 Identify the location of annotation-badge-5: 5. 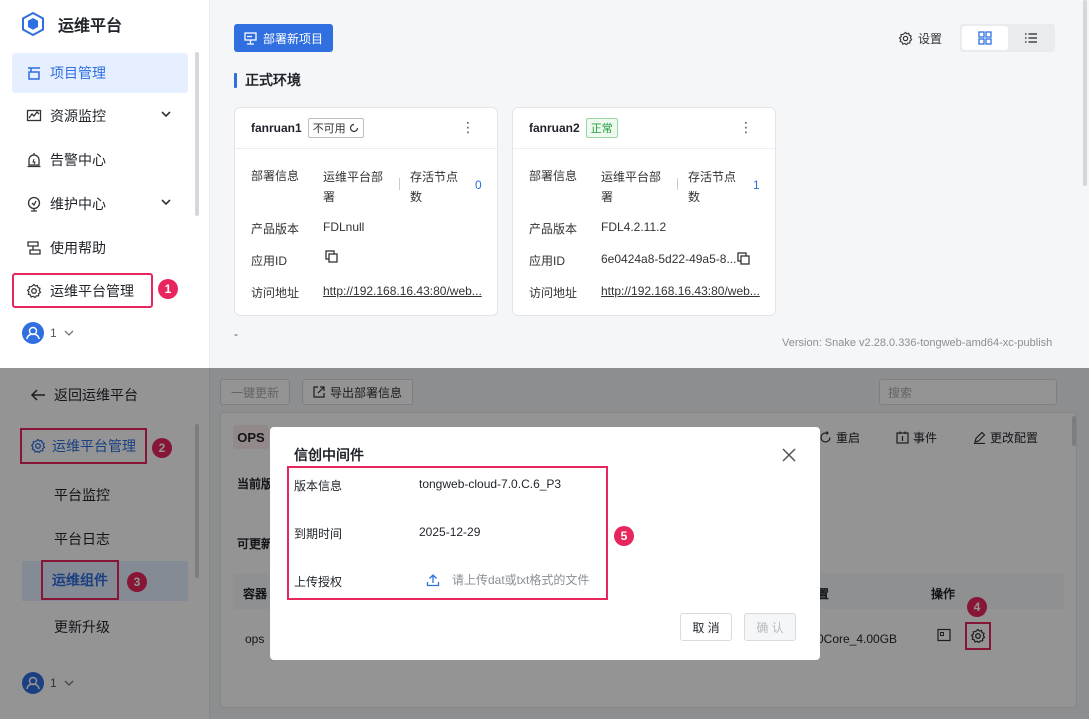
(624, 536).